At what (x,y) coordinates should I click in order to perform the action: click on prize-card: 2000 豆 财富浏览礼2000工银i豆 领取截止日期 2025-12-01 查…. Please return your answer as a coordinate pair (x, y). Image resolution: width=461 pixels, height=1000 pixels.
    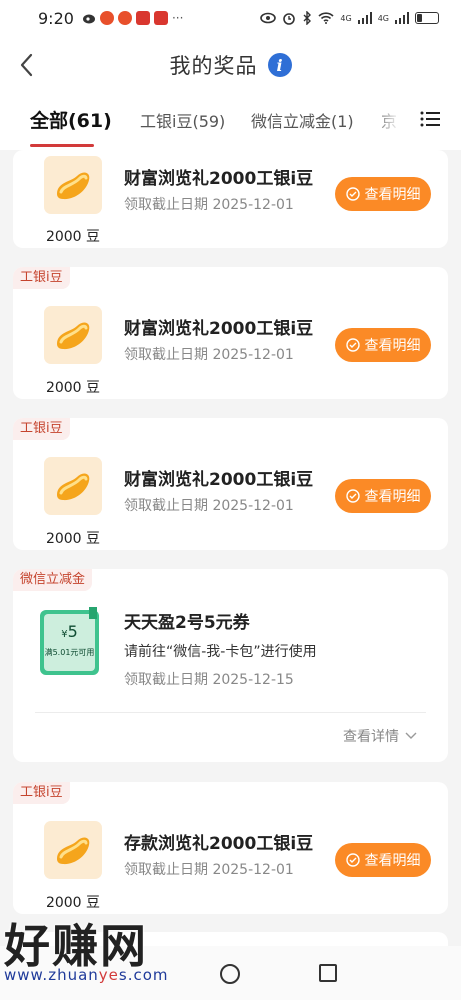
    Looking at the image, I should click on (230, 199).